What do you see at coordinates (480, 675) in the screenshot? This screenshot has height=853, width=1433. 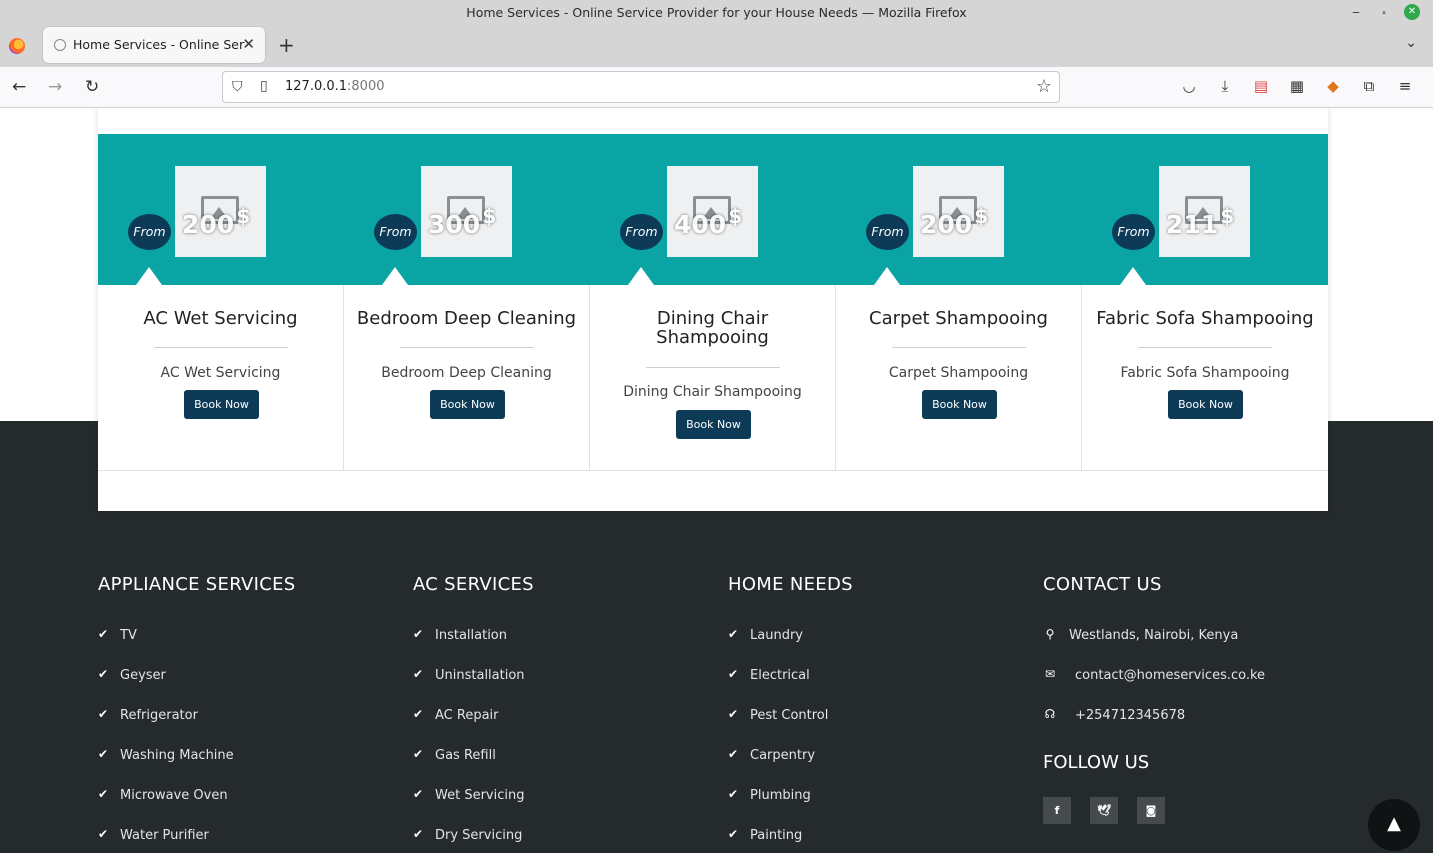 I see `footer-link-label: Uninstallation` at bounding box center [480, 675].